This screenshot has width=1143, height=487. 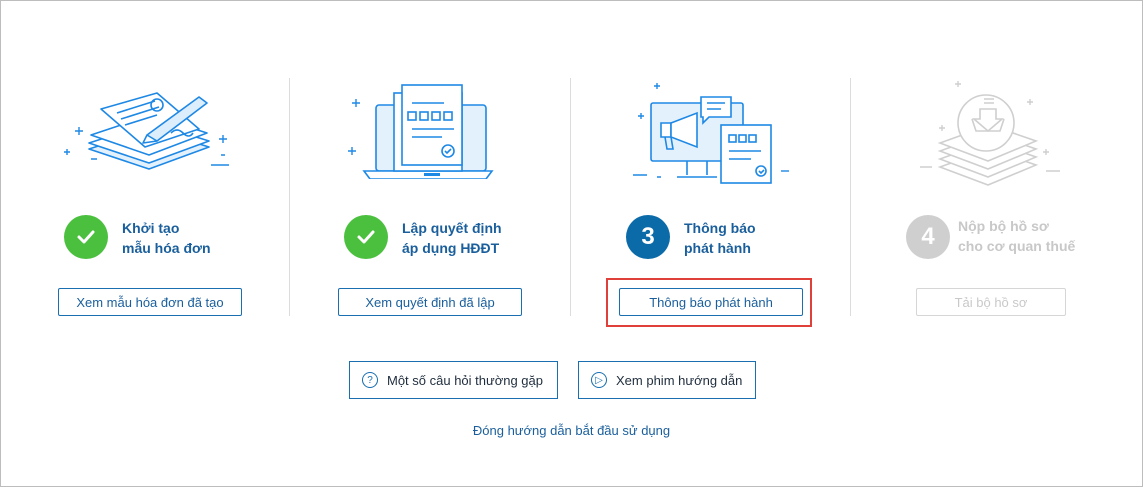 What do you see at coordinates (451, 248) in the screenshot?
I see `step-title-line: áp dụng HĐĐT` at bounding box center [451, 248].